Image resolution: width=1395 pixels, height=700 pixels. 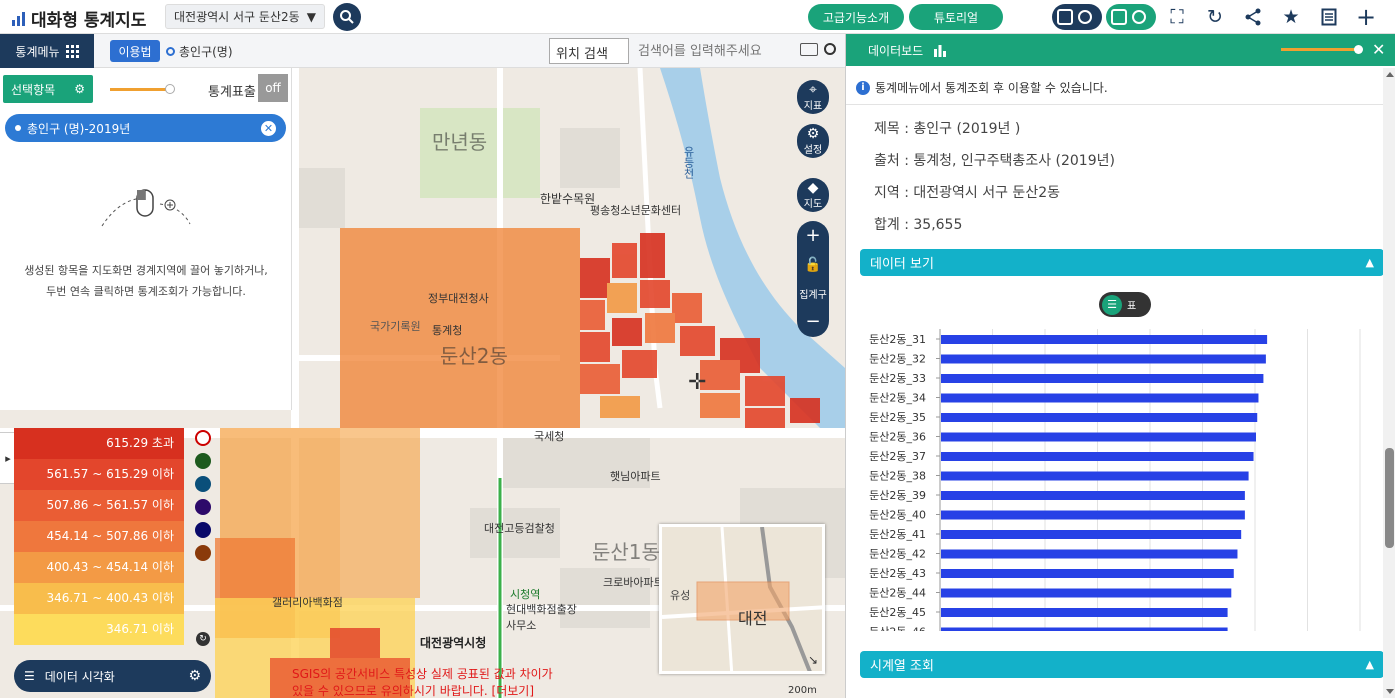 I want to click on map-label-gov-complex: 정부대전청사, so click(x=458, y=298).